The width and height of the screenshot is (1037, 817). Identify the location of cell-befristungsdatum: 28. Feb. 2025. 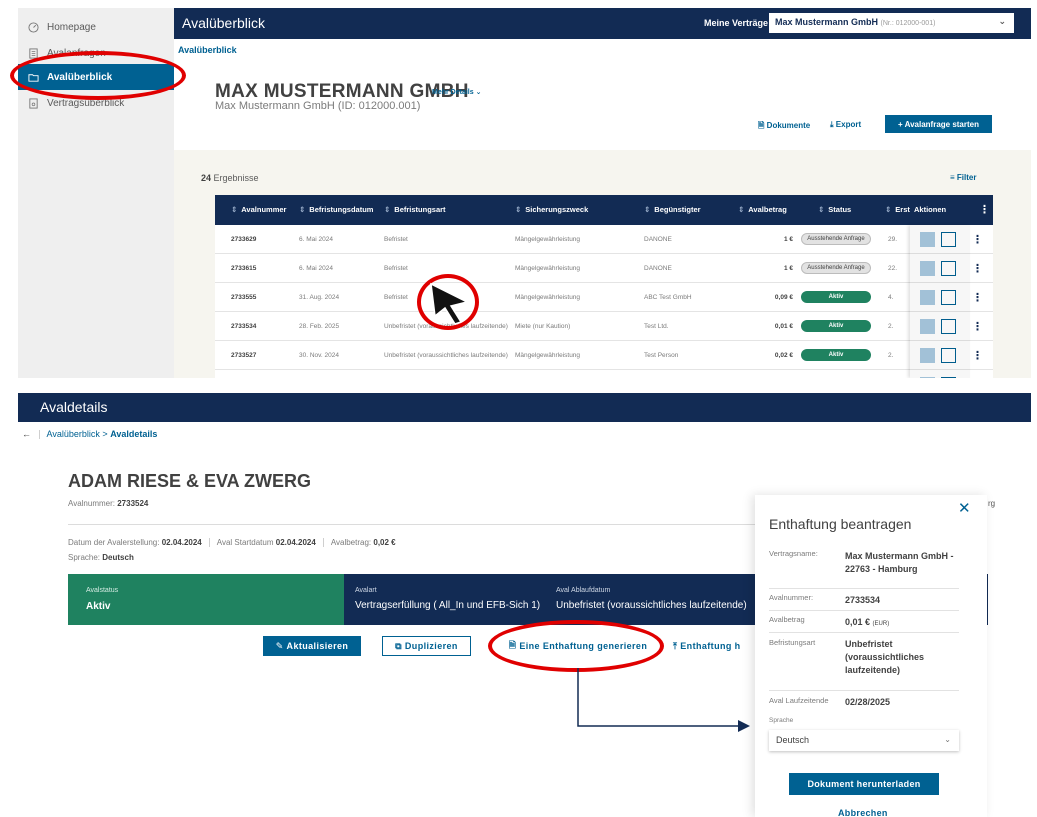
(319, 326).